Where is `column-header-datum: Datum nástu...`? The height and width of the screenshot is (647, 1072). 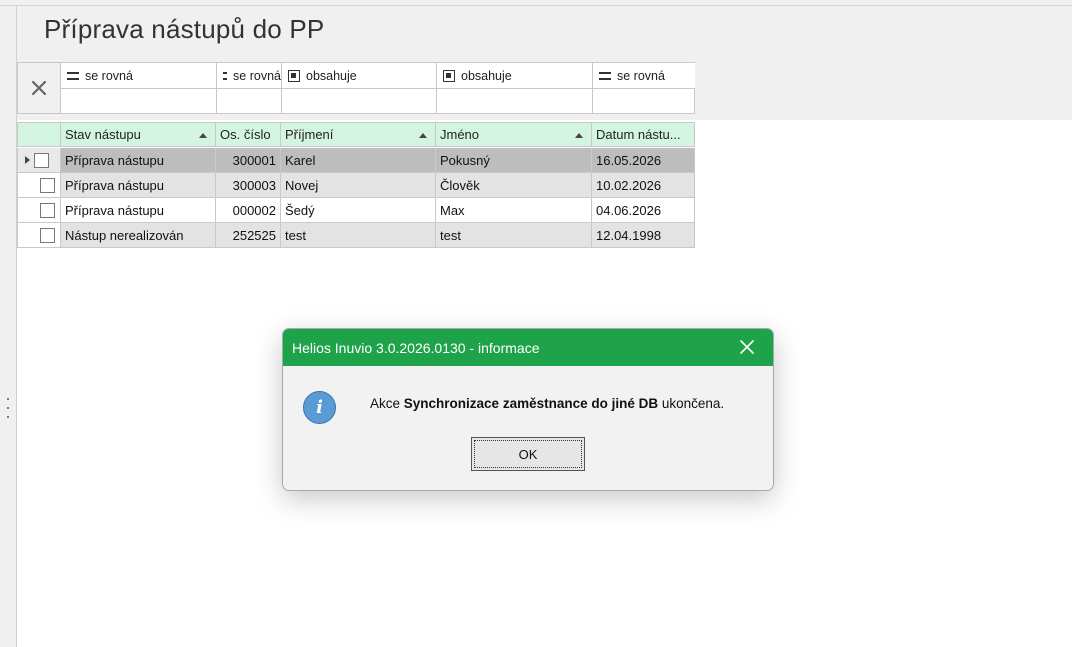 column-header-datum: Datum nástu... is located at coordinates (643, 134).